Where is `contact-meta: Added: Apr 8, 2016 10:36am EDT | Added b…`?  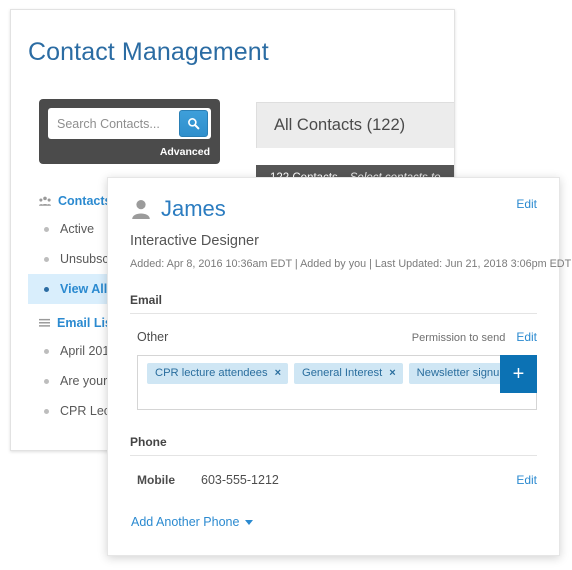
contact-meta: Added: Apr 8, 2016 10:36am EDT | Added b… is located at coordinates (351, 264).